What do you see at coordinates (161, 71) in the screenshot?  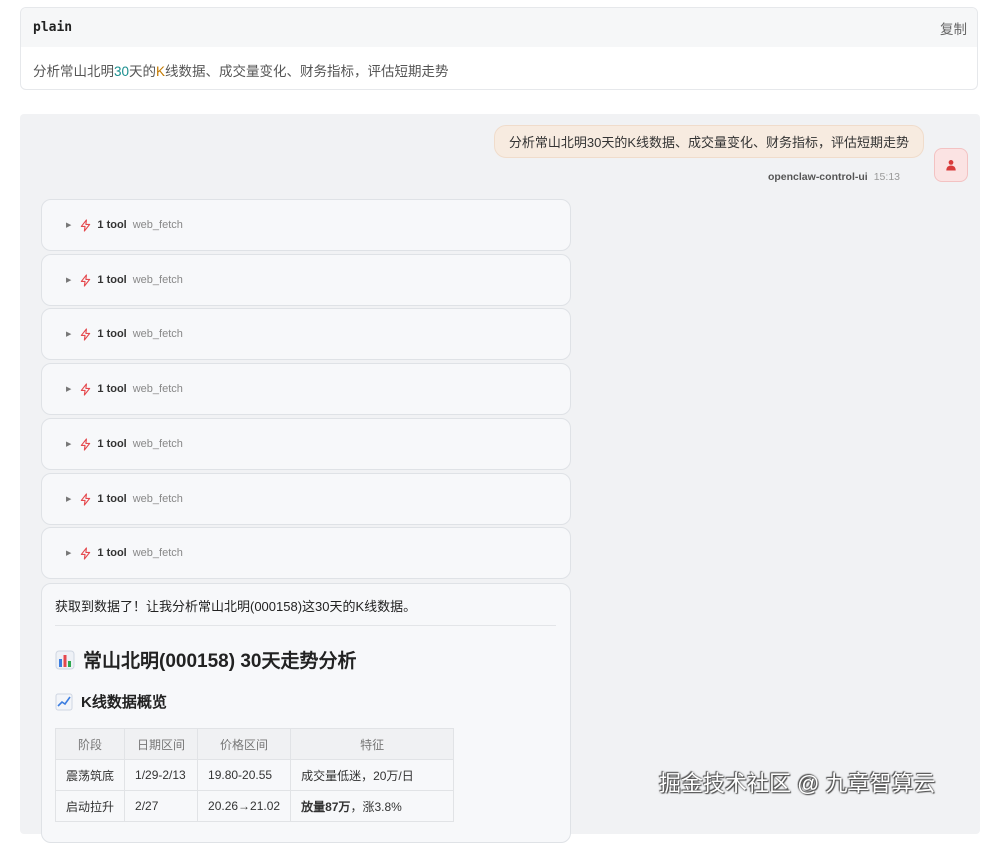 I see `code-text-k: K` at bounding box center [161, 71].